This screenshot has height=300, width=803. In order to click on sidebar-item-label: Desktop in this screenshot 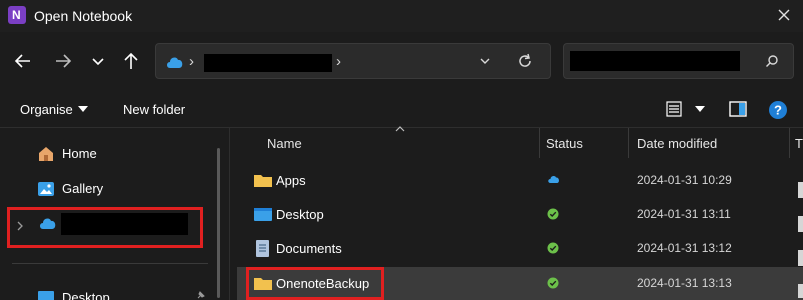, I will do `click(86, 295)`.